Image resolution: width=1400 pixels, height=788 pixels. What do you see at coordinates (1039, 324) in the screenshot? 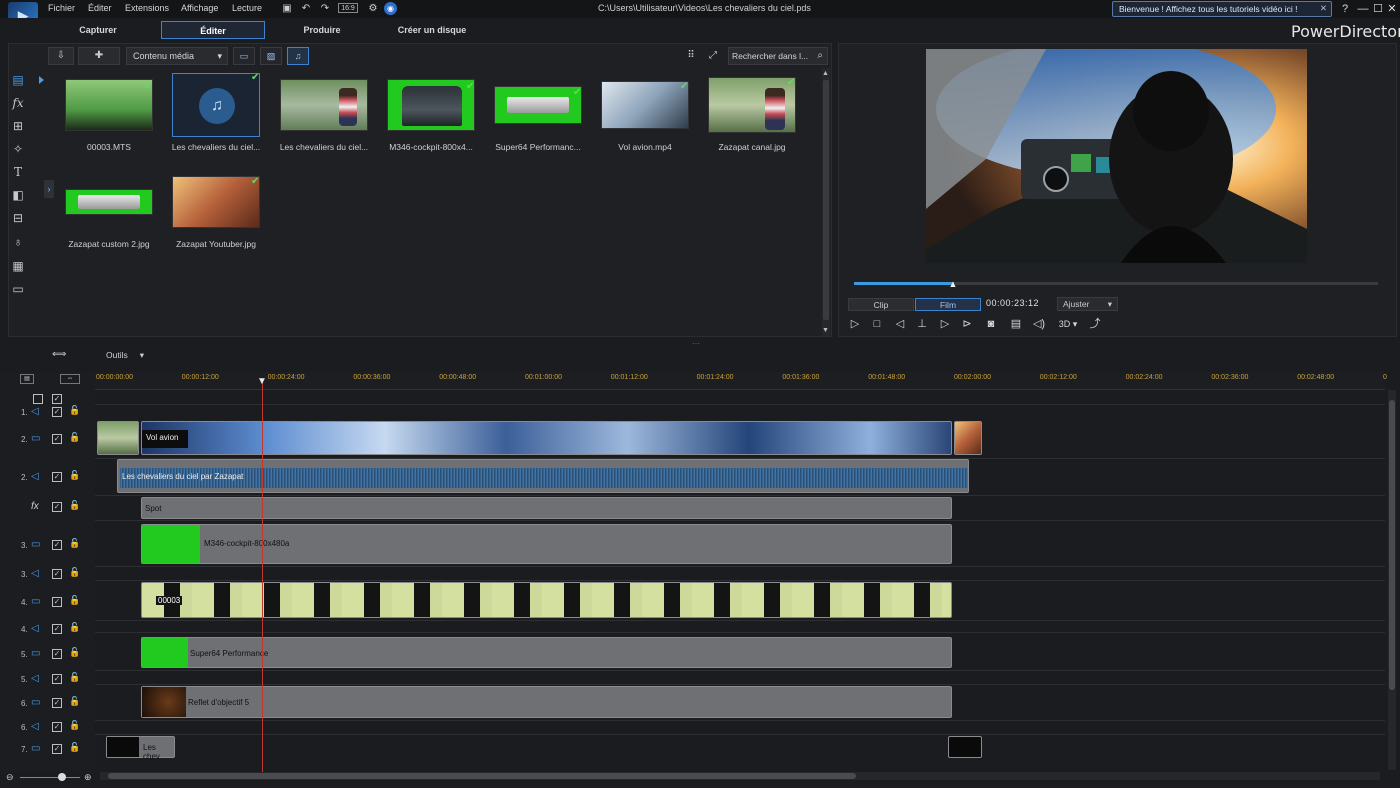
I see `volume-icon: ◁)` at bounding box center [1039, 324].